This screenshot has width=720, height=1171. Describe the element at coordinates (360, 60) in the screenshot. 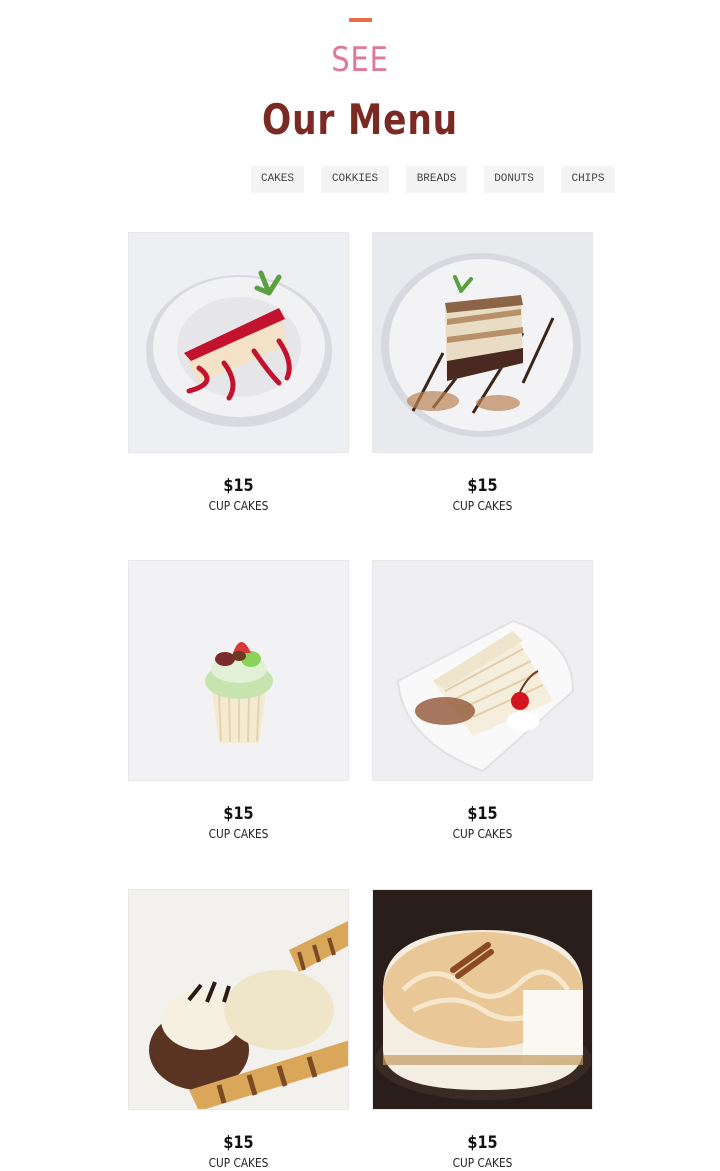

I see `section-eyebrow: SEE` at that location.